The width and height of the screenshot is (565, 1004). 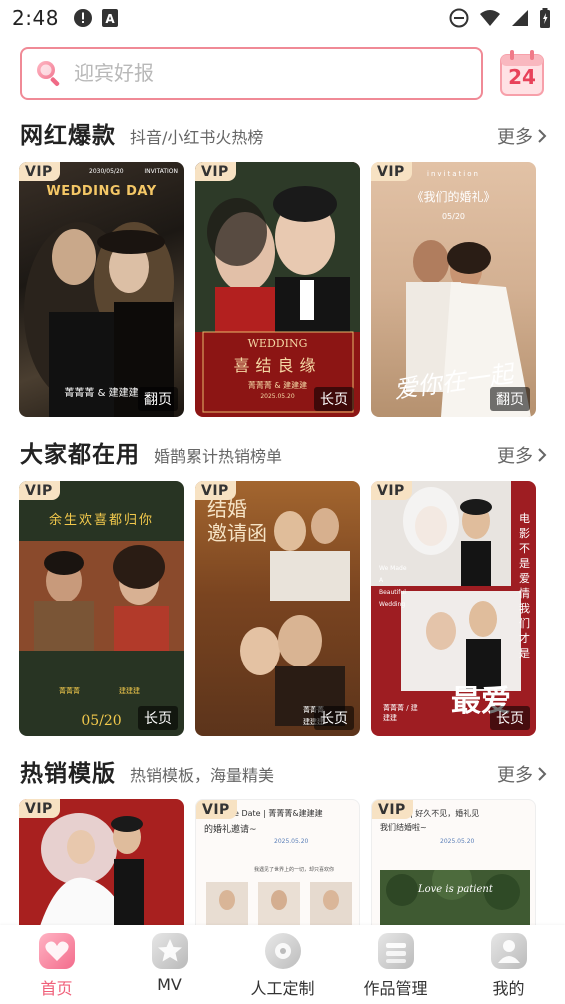 What do you see at coordinates (520, 18) in the screenshot?
I see `signal-icon` at bounding box center [520, 18].